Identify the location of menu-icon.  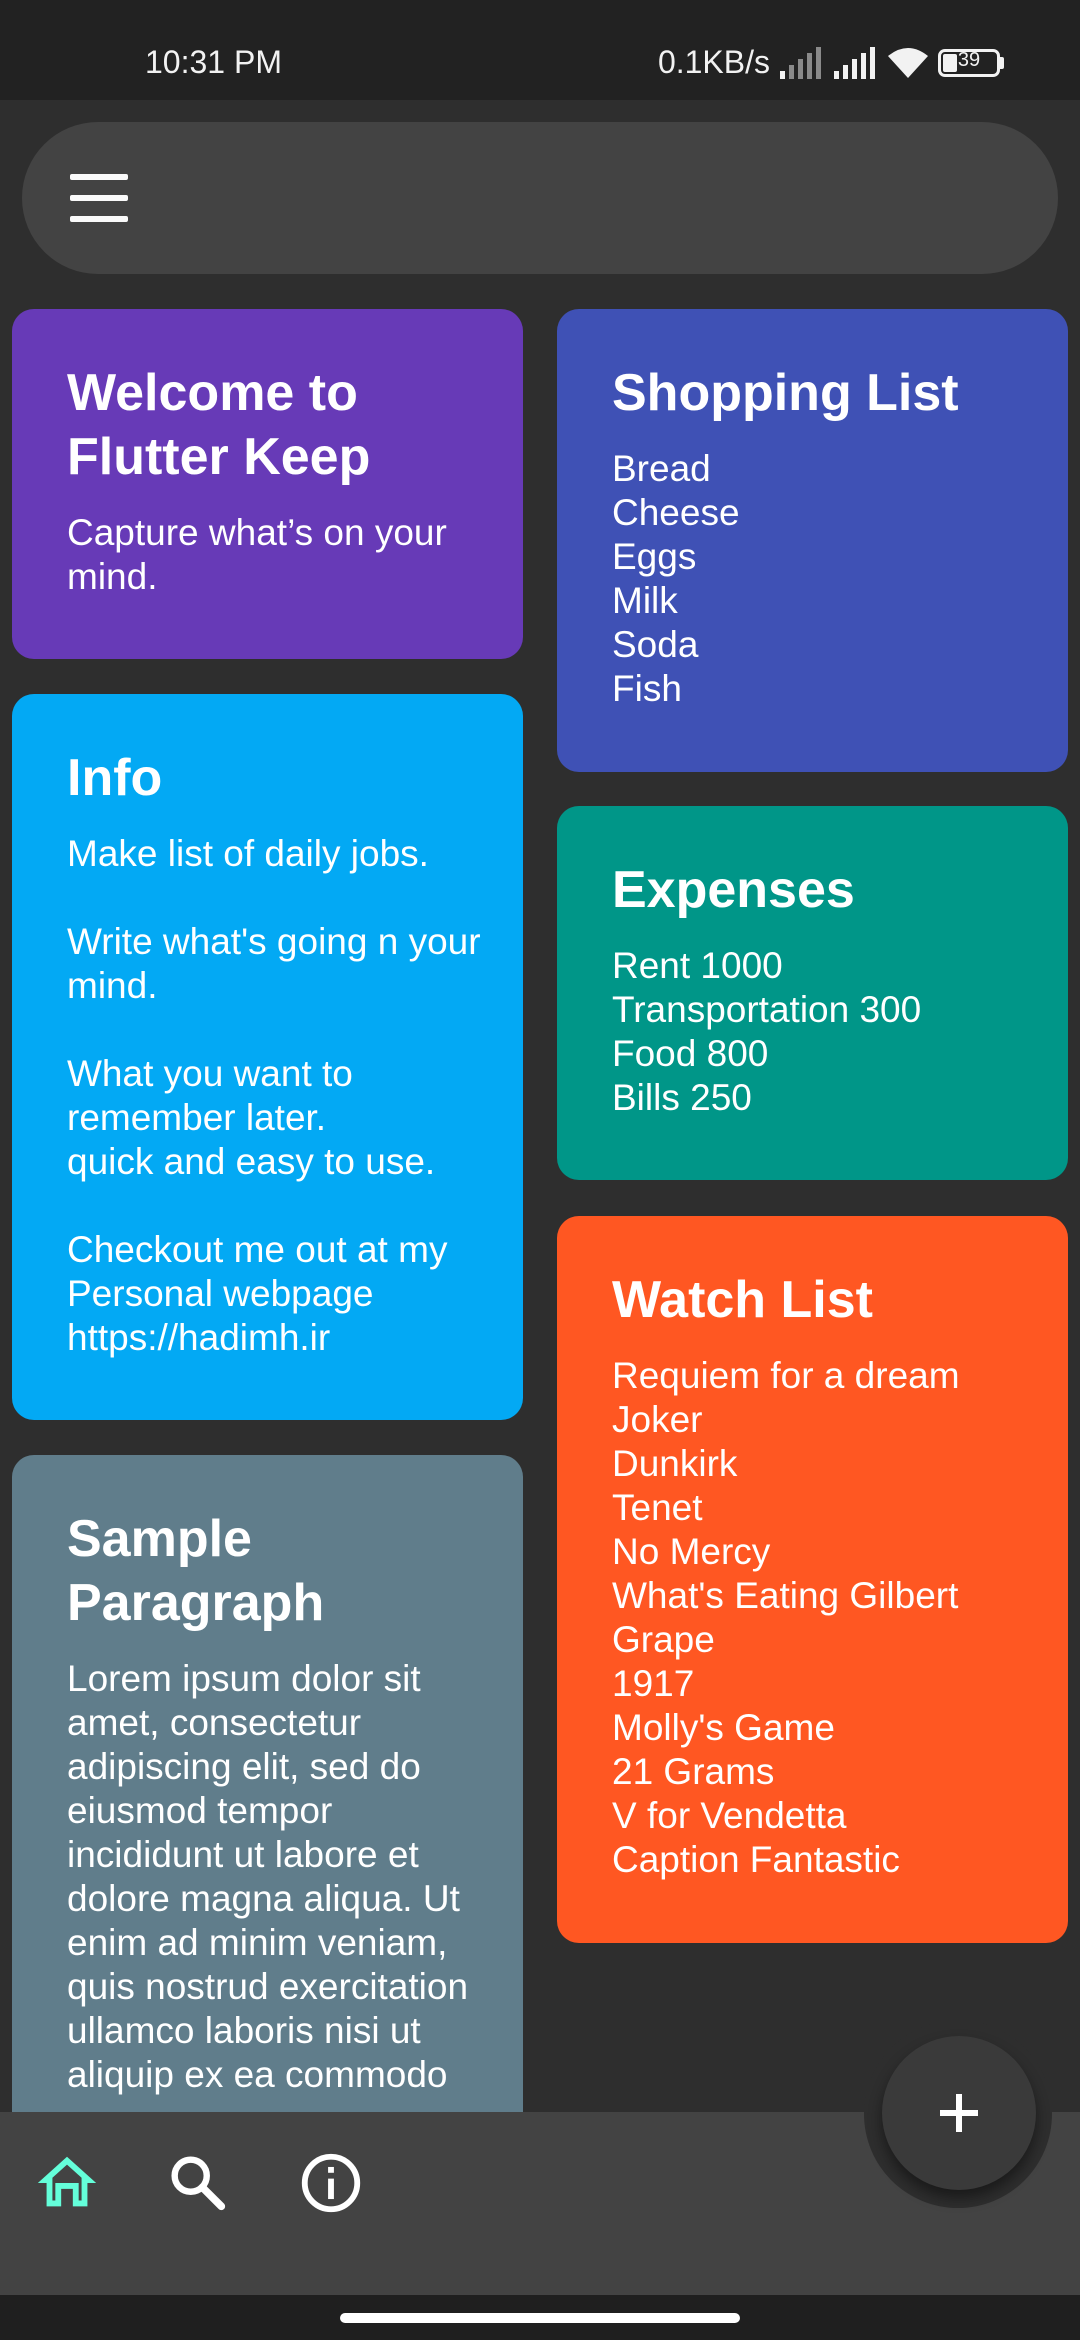
(100, 198).